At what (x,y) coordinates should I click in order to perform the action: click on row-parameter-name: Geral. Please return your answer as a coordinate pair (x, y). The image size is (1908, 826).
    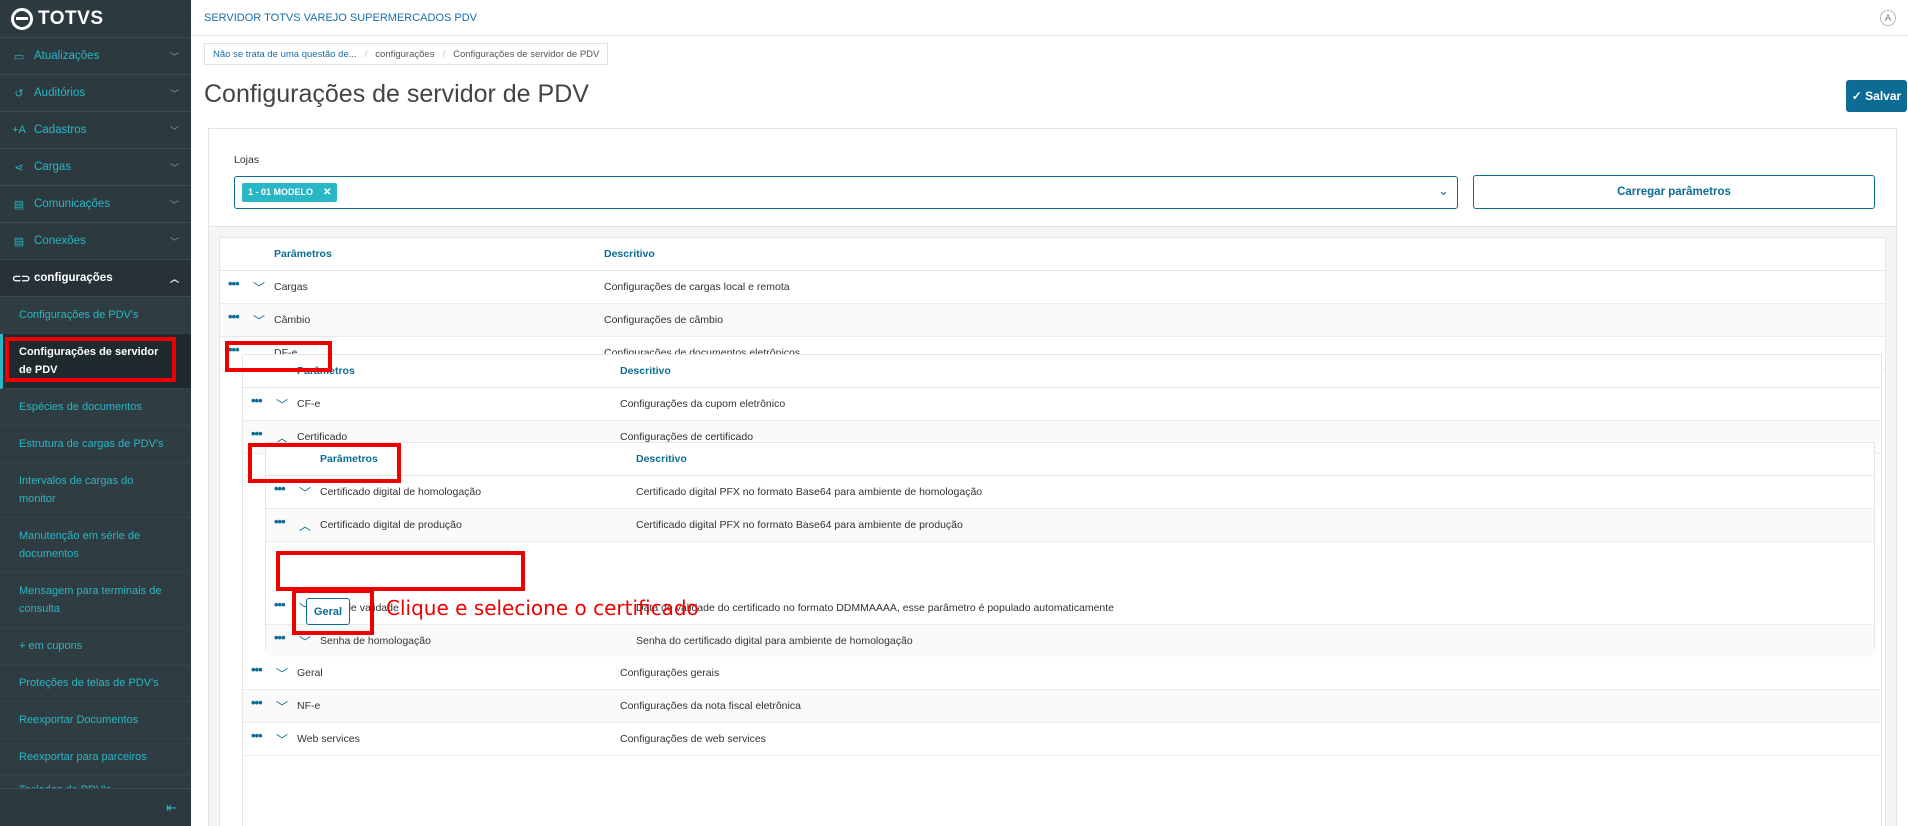
    Looking at the image, I should click on (310, 673).